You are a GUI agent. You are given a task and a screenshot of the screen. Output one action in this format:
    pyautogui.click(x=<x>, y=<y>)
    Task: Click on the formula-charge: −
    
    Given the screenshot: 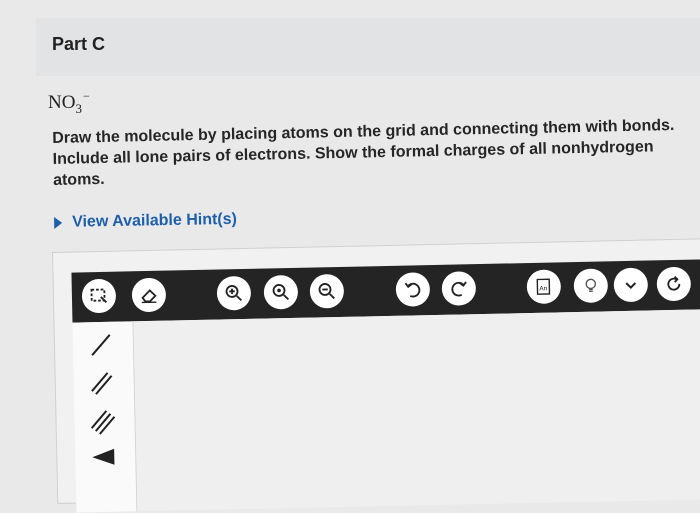 What is the action you would take?
    pyautogui.click(x=86, y=96)
    